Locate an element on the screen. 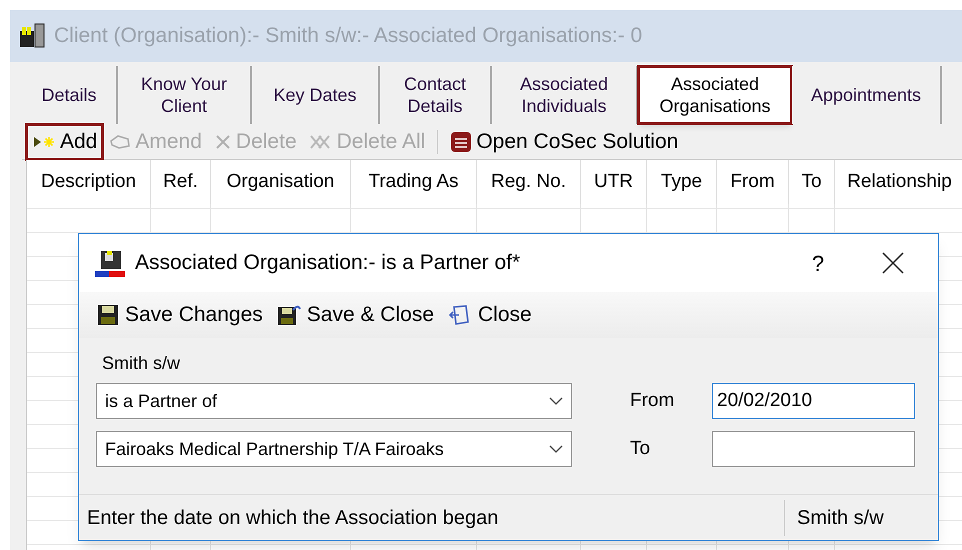  from-date-field: 20/02/2010 is located at coordinates (813, 401).